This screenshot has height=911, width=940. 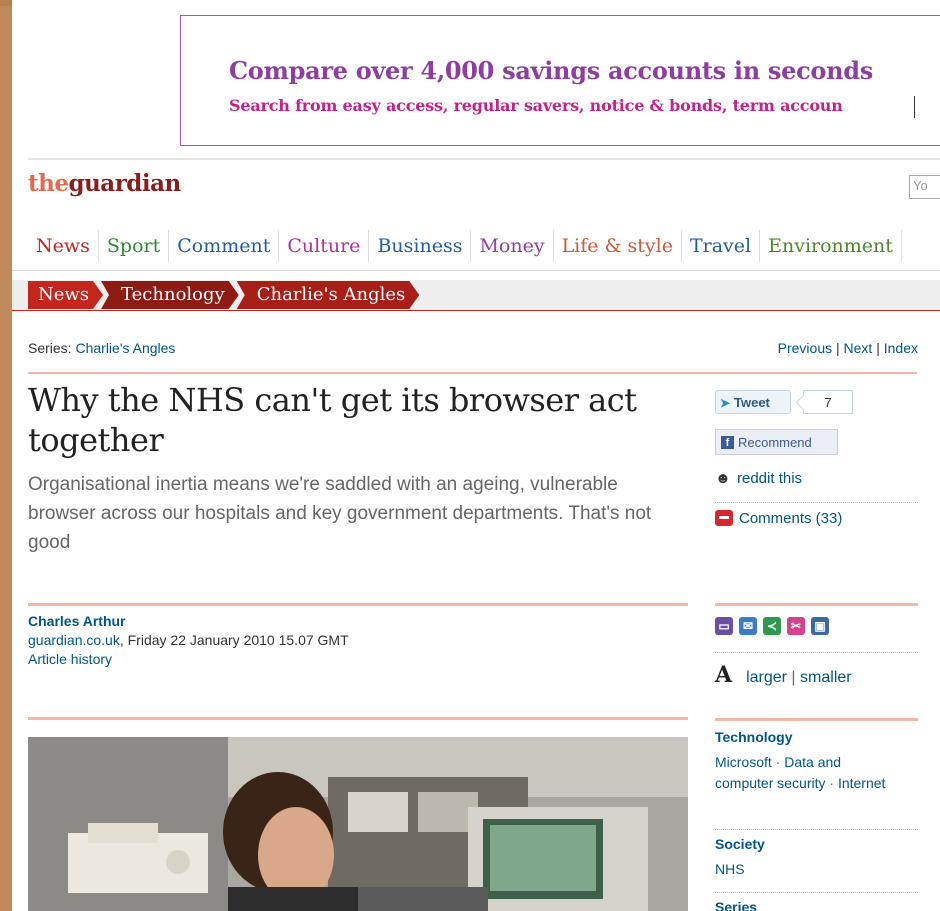 What do you see at coordinates (48, 183) in the screenshot?
I see `logo-the: the` at bounding box center [48, 183].